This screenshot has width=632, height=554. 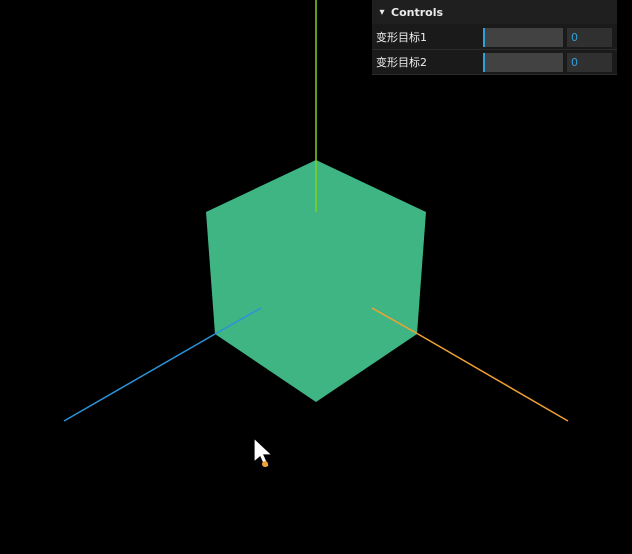 I want to click on control-label: 变形目标1, so click(x=401, y=37).